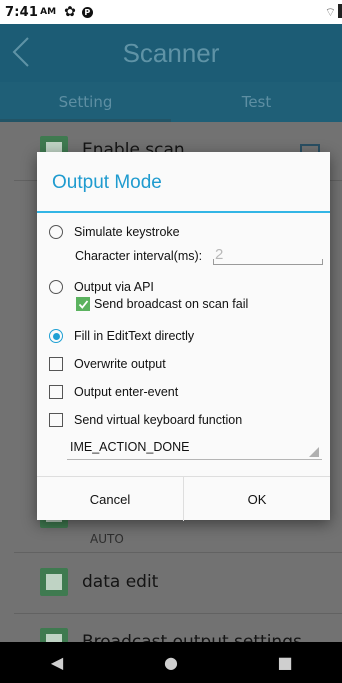 Image resolution: width=342 pixels, height=683 pixels. I want to click on option-label: Send broadcast on scan fail, so click(171, 304).